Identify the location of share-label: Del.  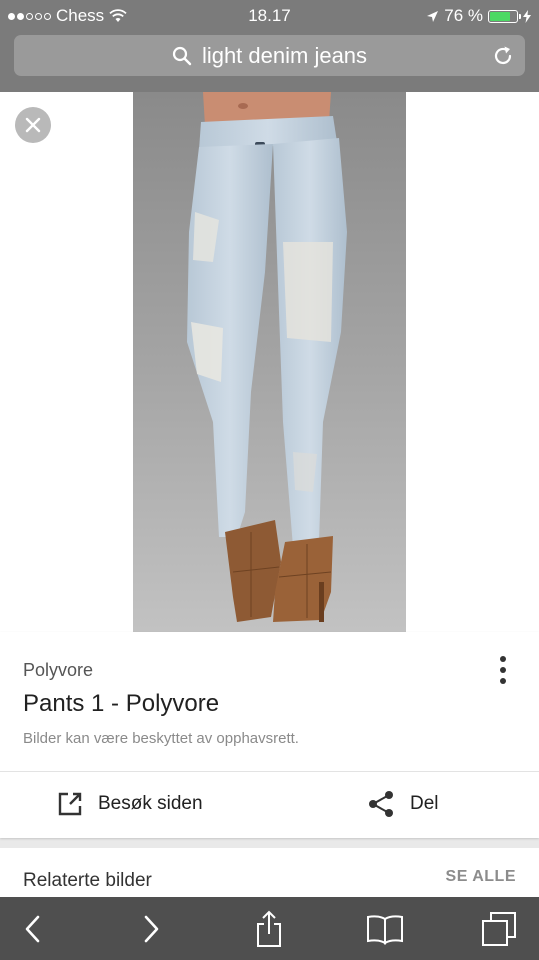
(424, 803).